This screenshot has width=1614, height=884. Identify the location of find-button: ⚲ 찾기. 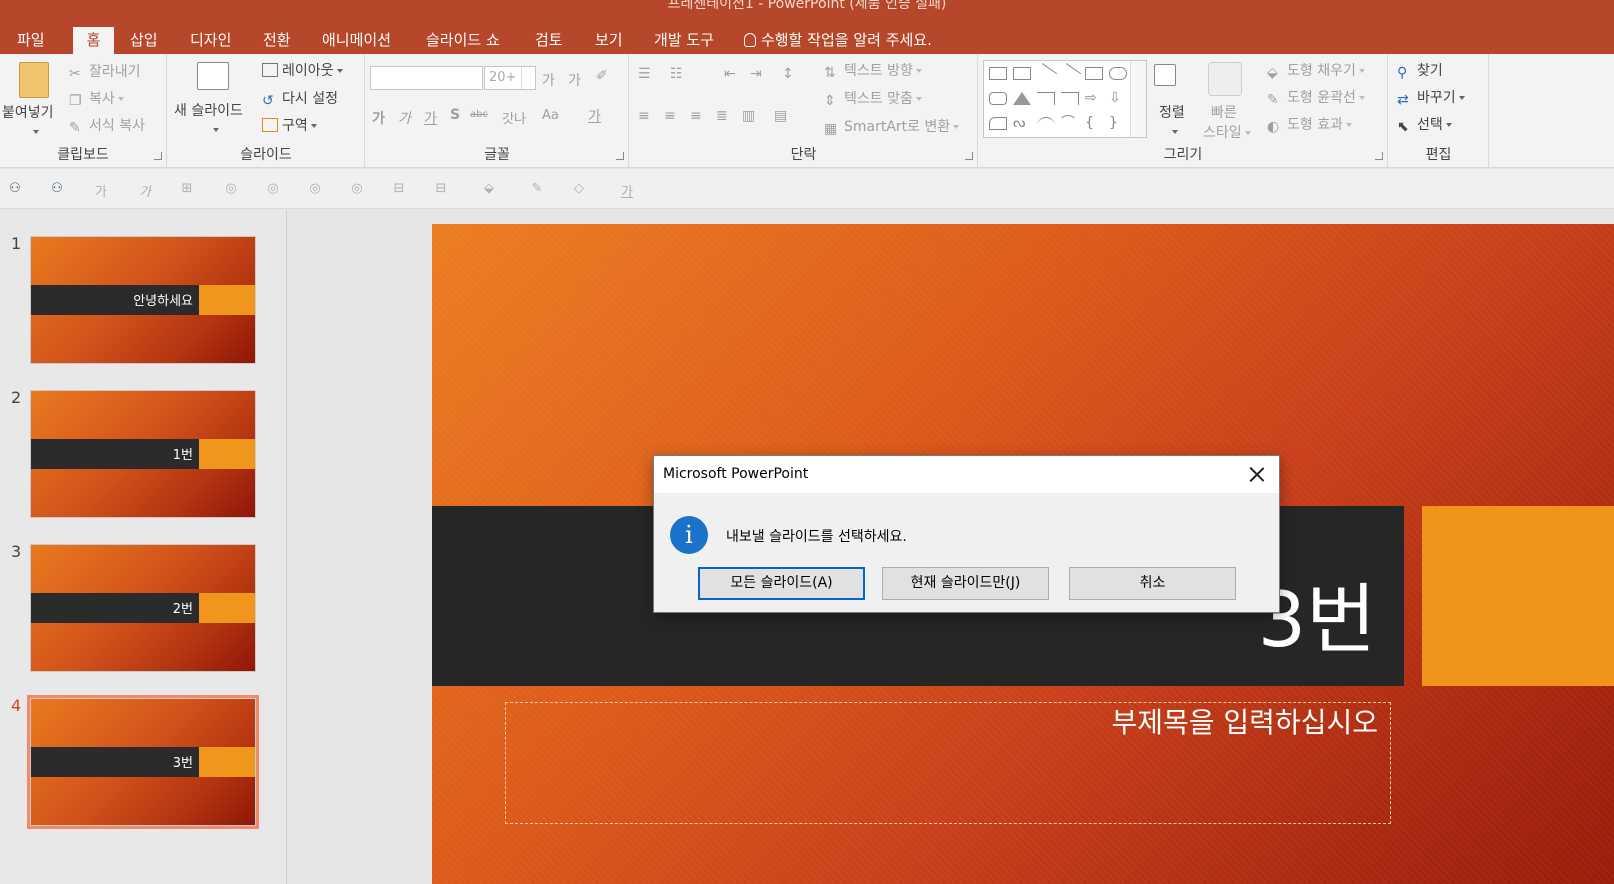
(1420, 70).